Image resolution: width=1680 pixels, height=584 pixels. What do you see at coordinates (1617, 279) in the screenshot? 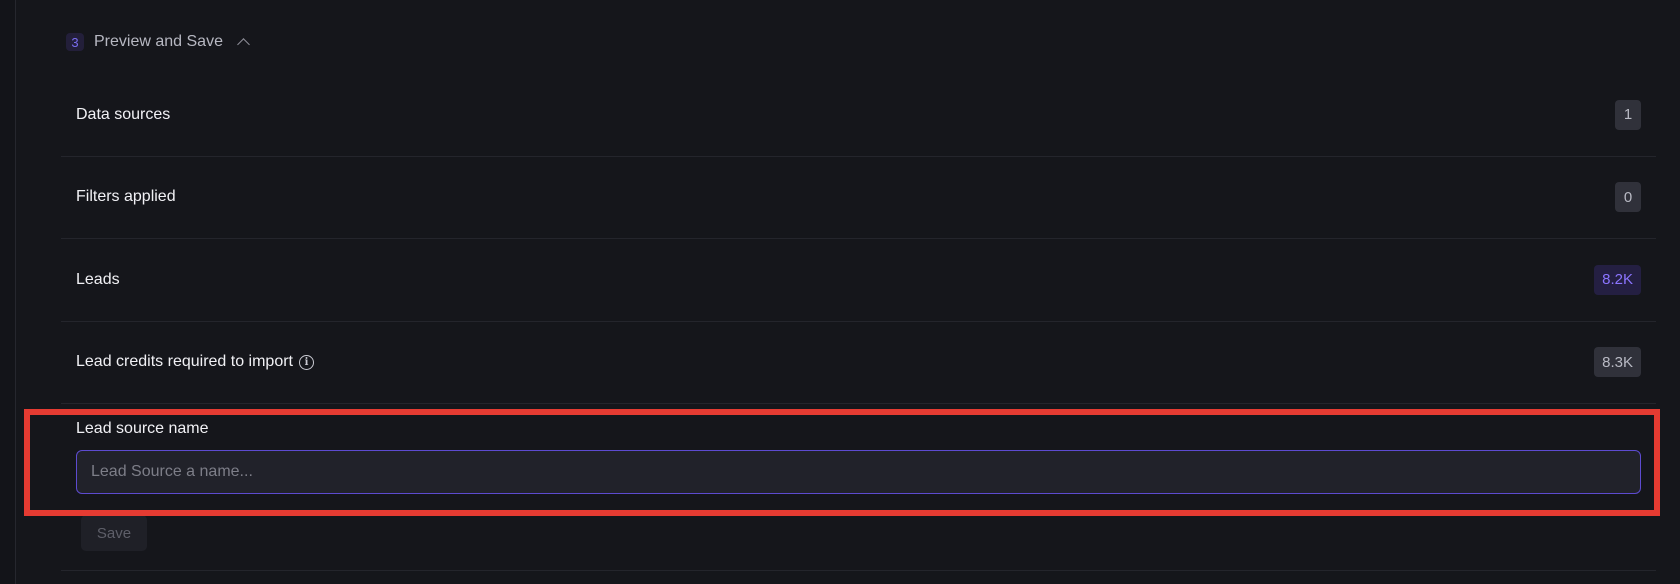
I see `count-badge: 8.2K` at bounding box center [1617, 279].